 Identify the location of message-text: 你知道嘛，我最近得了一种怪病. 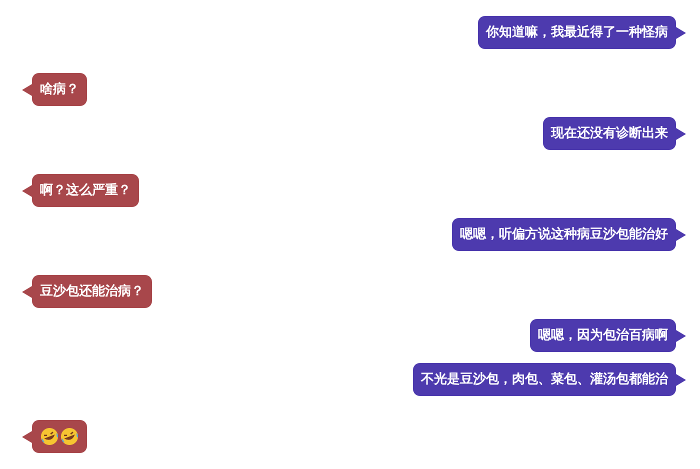
(577, 33).